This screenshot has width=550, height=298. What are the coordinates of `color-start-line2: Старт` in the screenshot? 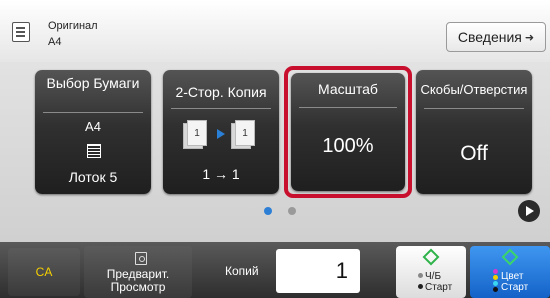 It's located at (515, 287).